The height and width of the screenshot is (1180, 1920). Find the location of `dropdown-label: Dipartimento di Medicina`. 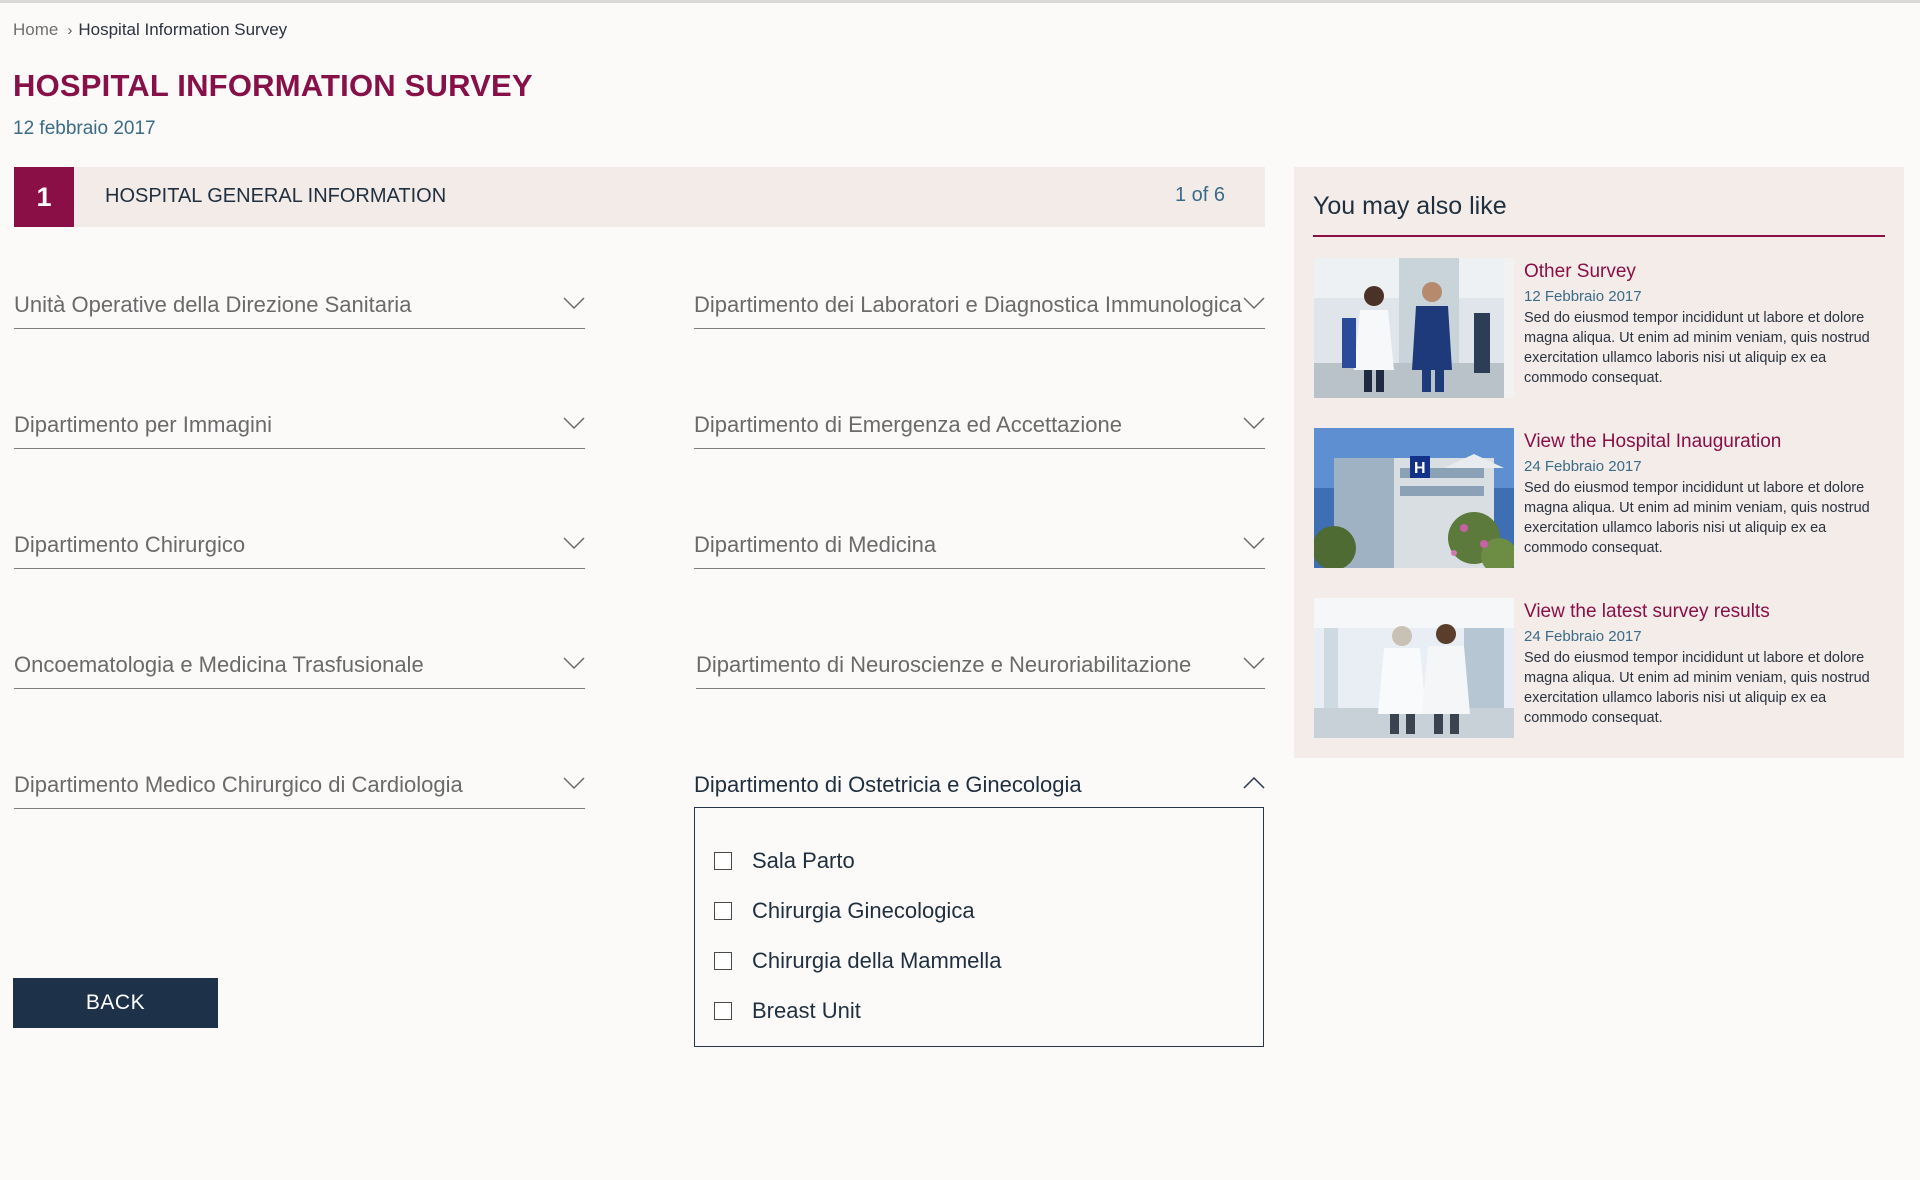

dropdown-label: Dipartimento di Medicina is located at coordinates (815, 544).